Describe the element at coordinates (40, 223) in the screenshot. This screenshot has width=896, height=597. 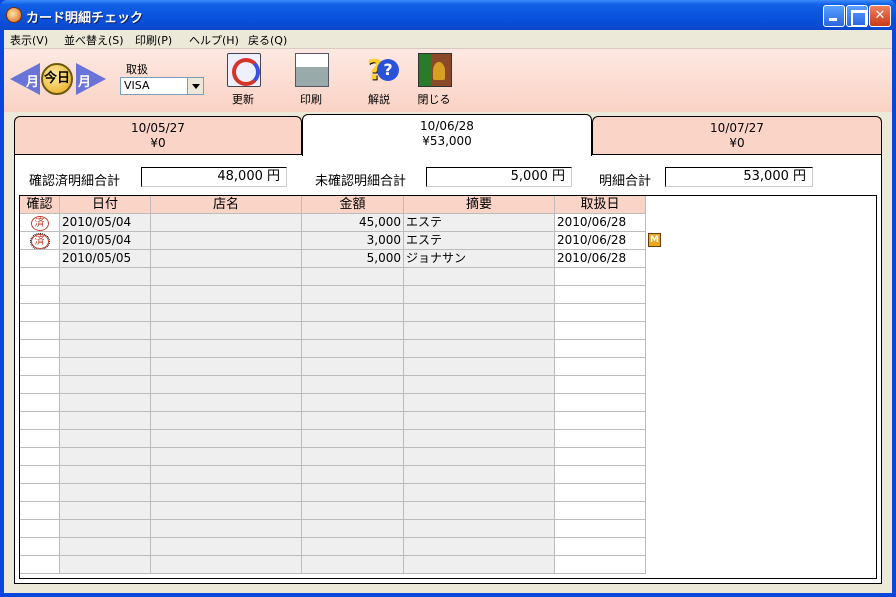
I see `table-cell-check: 済` at that location.